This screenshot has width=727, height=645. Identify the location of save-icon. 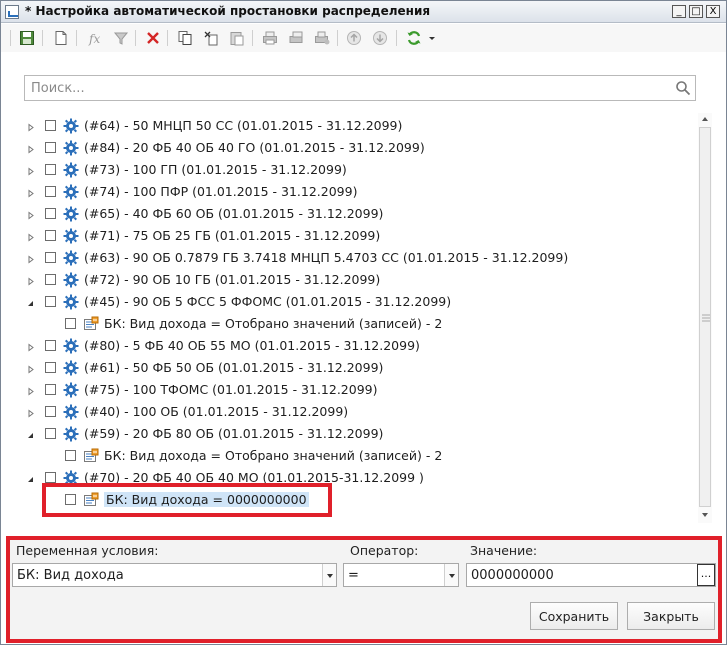
(27, 38).